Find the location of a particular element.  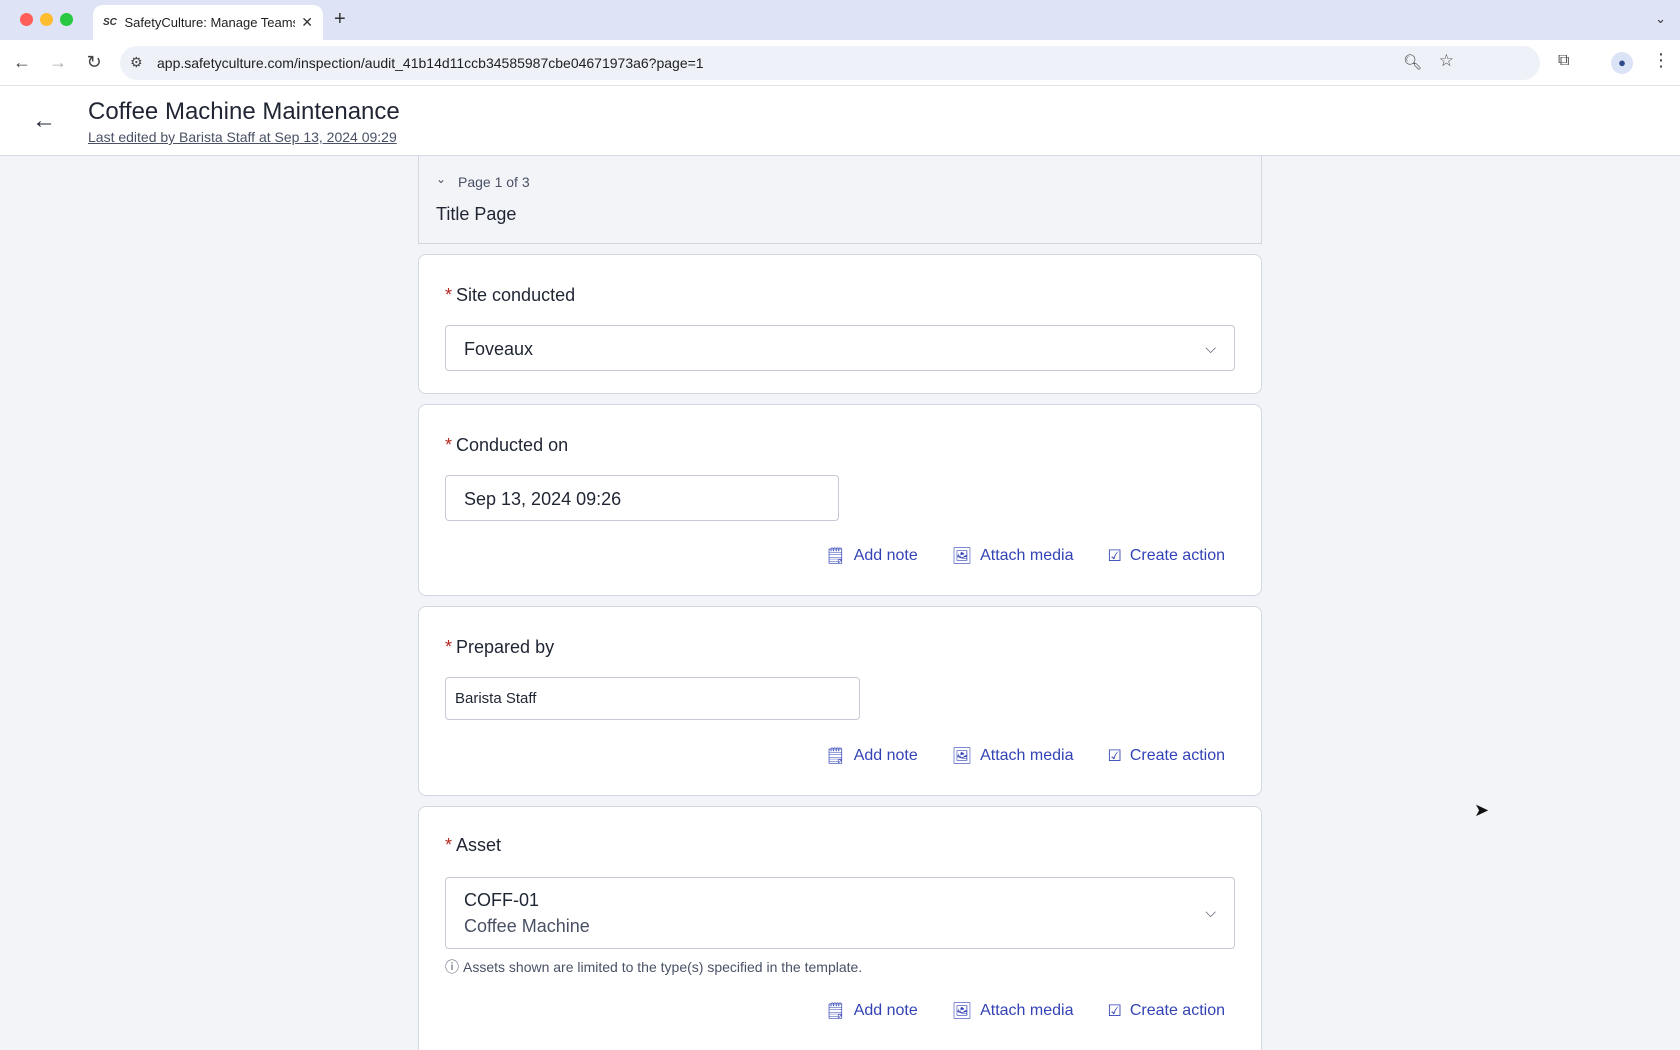

question-label-prepared-by: * Prepared by is located at coordinates (500, 647).